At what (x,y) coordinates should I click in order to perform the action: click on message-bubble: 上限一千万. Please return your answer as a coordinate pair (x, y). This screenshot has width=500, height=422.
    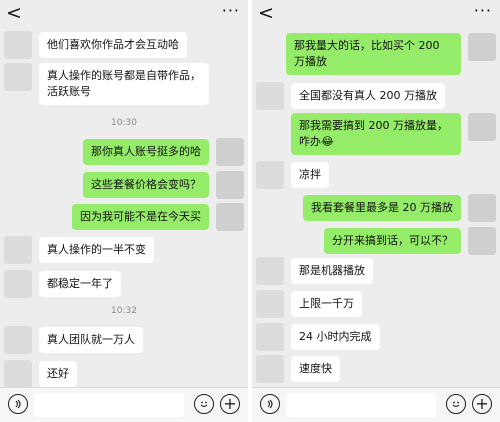
    Looking at the image, I should click on (326, 303).